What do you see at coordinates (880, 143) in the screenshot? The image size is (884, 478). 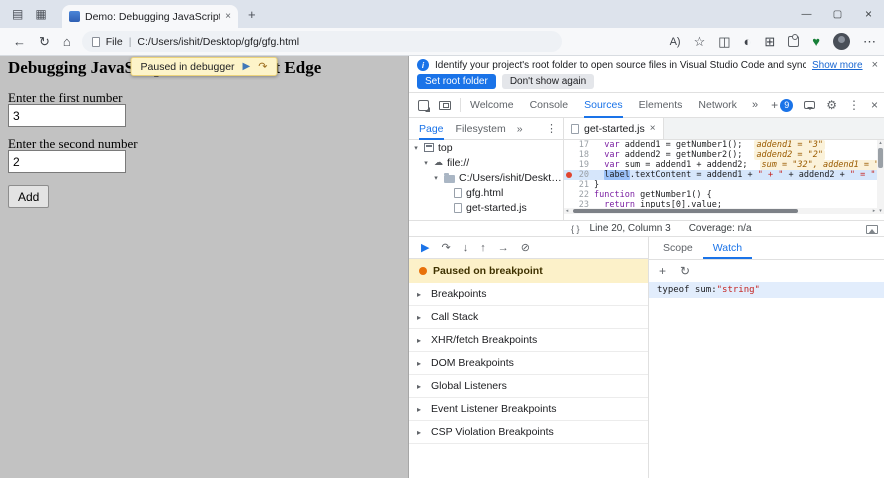 I see `scroll-up-icon: ▴` at bounding box center [880, 143].